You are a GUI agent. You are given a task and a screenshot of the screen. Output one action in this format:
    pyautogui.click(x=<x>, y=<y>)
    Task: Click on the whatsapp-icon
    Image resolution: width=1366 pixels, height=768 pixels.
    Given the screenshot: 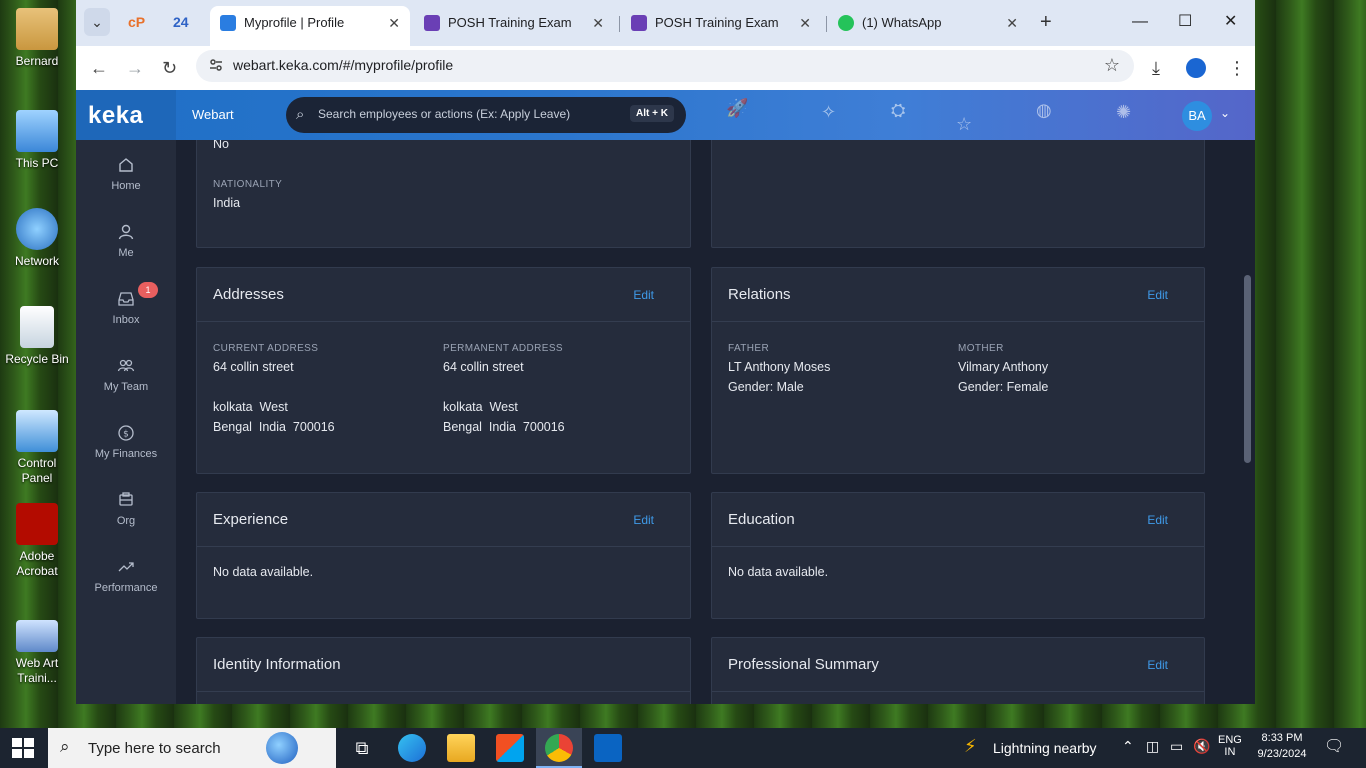 What is the action you would take?
    pyautogui.click(x=846, y=23)
    